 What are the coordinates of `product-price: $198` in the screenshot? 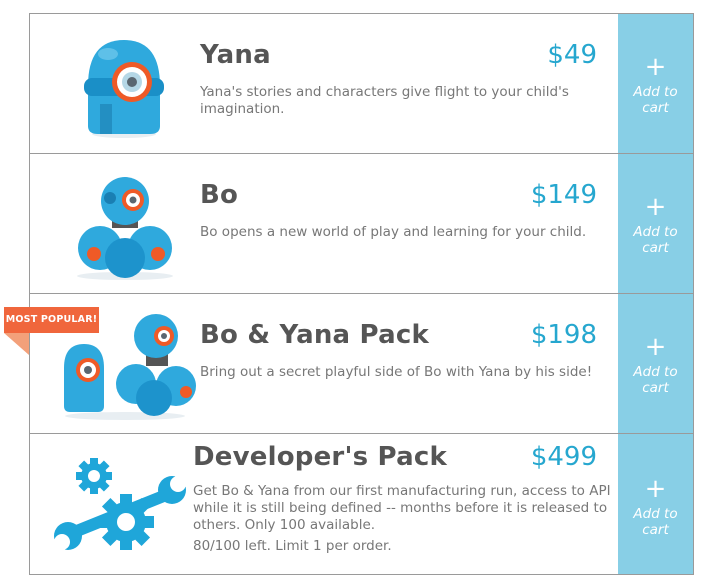 It's located at (563, 335).